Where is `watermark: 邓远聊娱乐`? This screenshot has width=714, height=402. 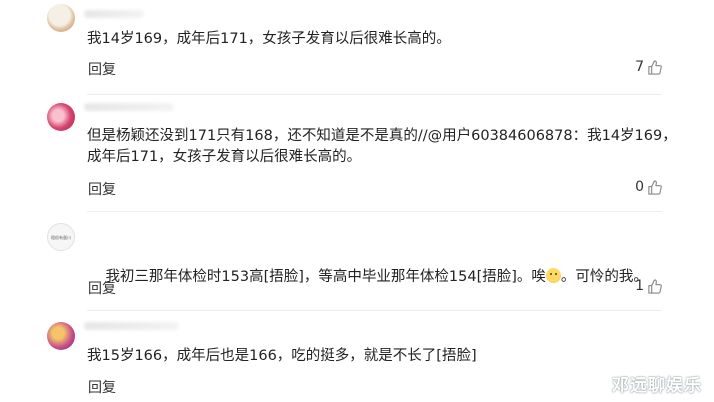 watermark: 邓远聊娱乐 is located at coordinates (657, 386).